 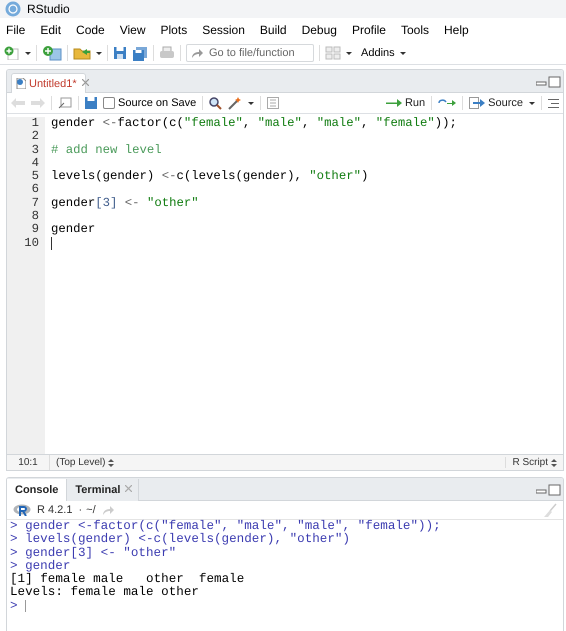 I want to click on new-project-icon, so click(x=52, y=53).